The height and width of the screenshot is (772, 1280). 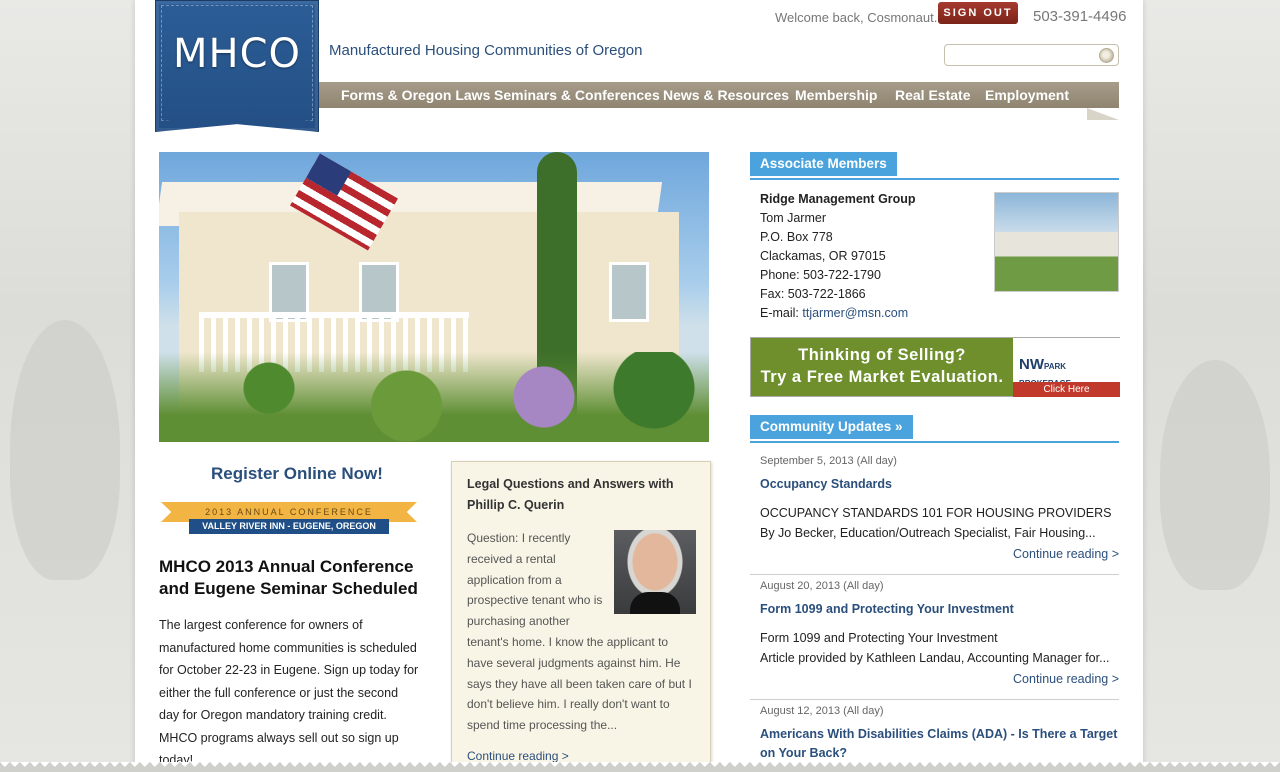 What do you see at coordinates (813, 294) in the screenshot?
I see `associate-fax: Fax: 503-722-1866` at bounding box center [813, 294].